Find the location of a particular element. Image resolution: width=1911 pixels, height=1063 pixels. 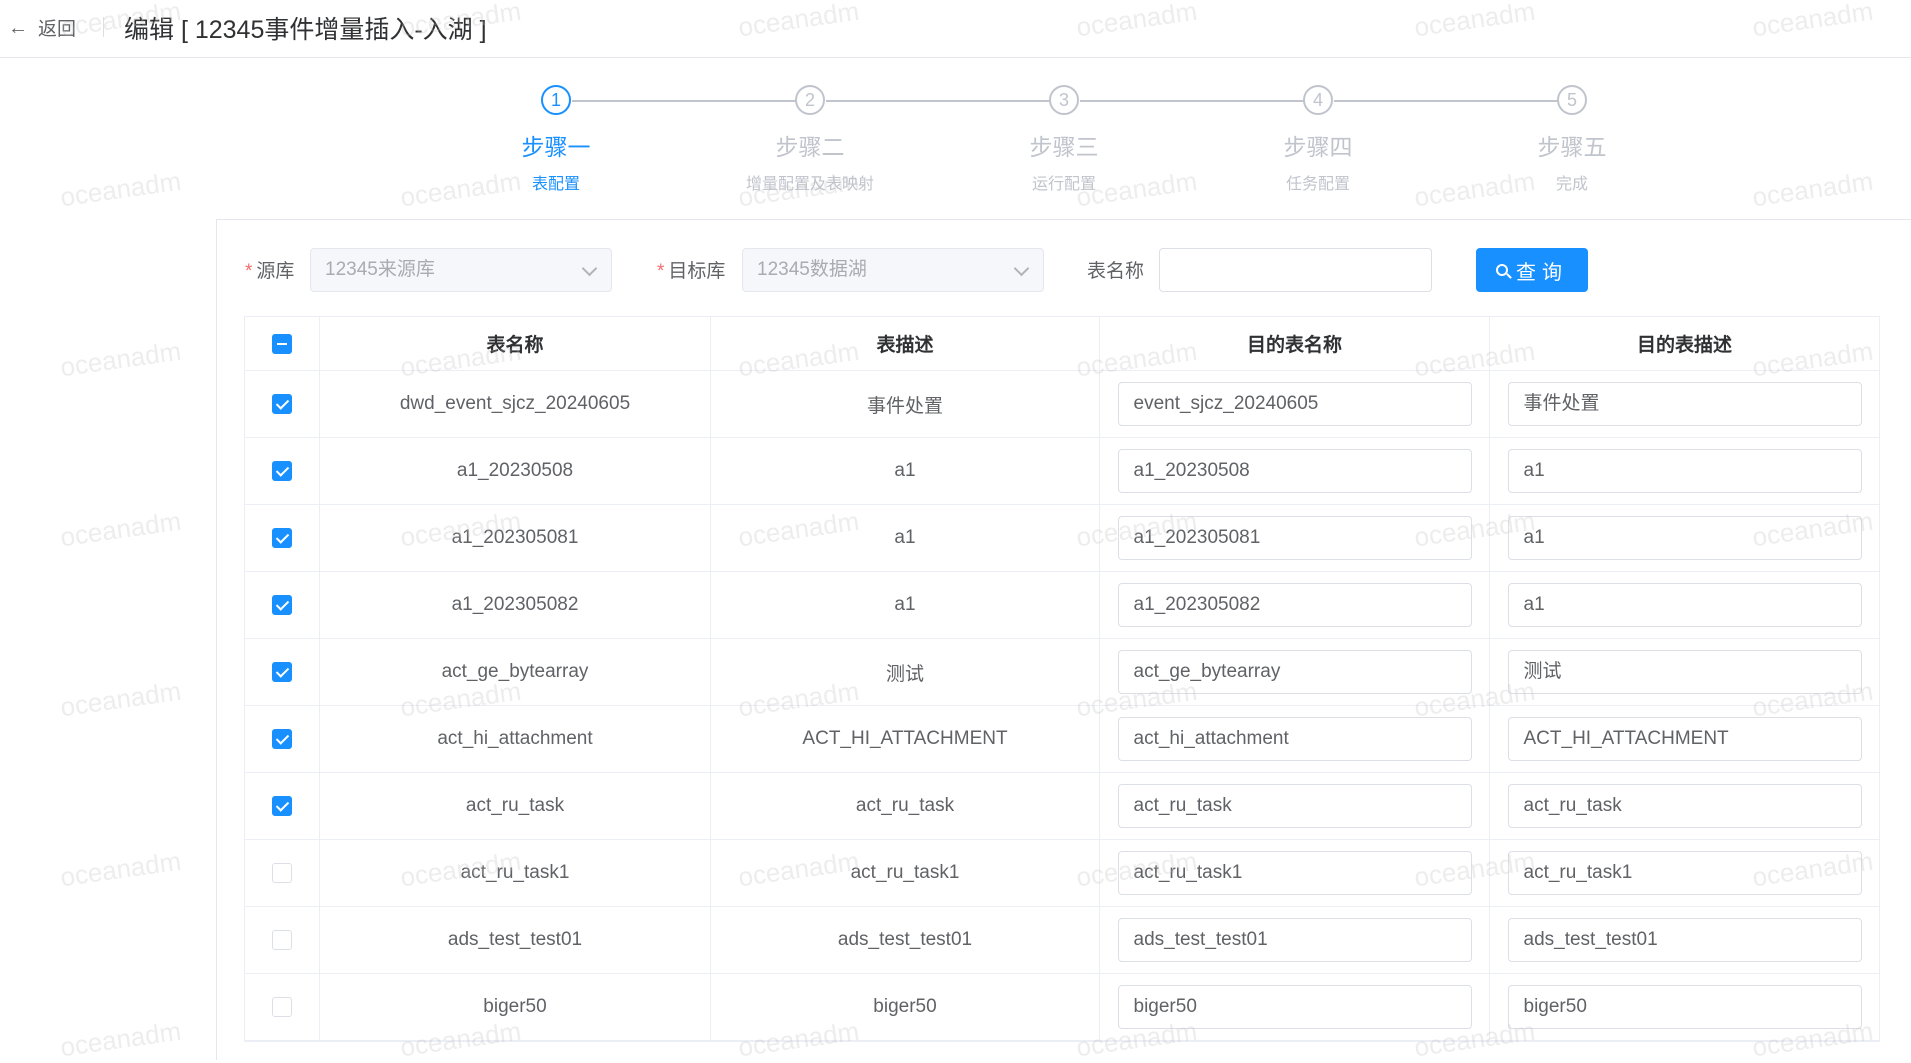

target-name-input: a1_202305082 is located at coordinates (1294, 605).